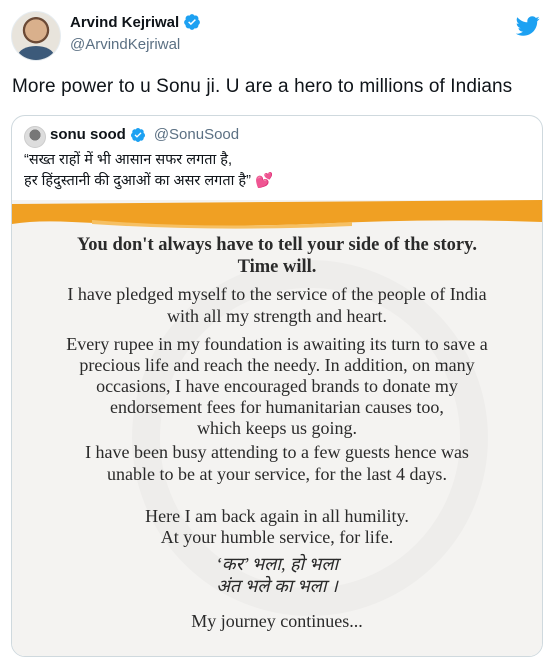  I want to click on orange-brush-stroke, so click(277, 214).